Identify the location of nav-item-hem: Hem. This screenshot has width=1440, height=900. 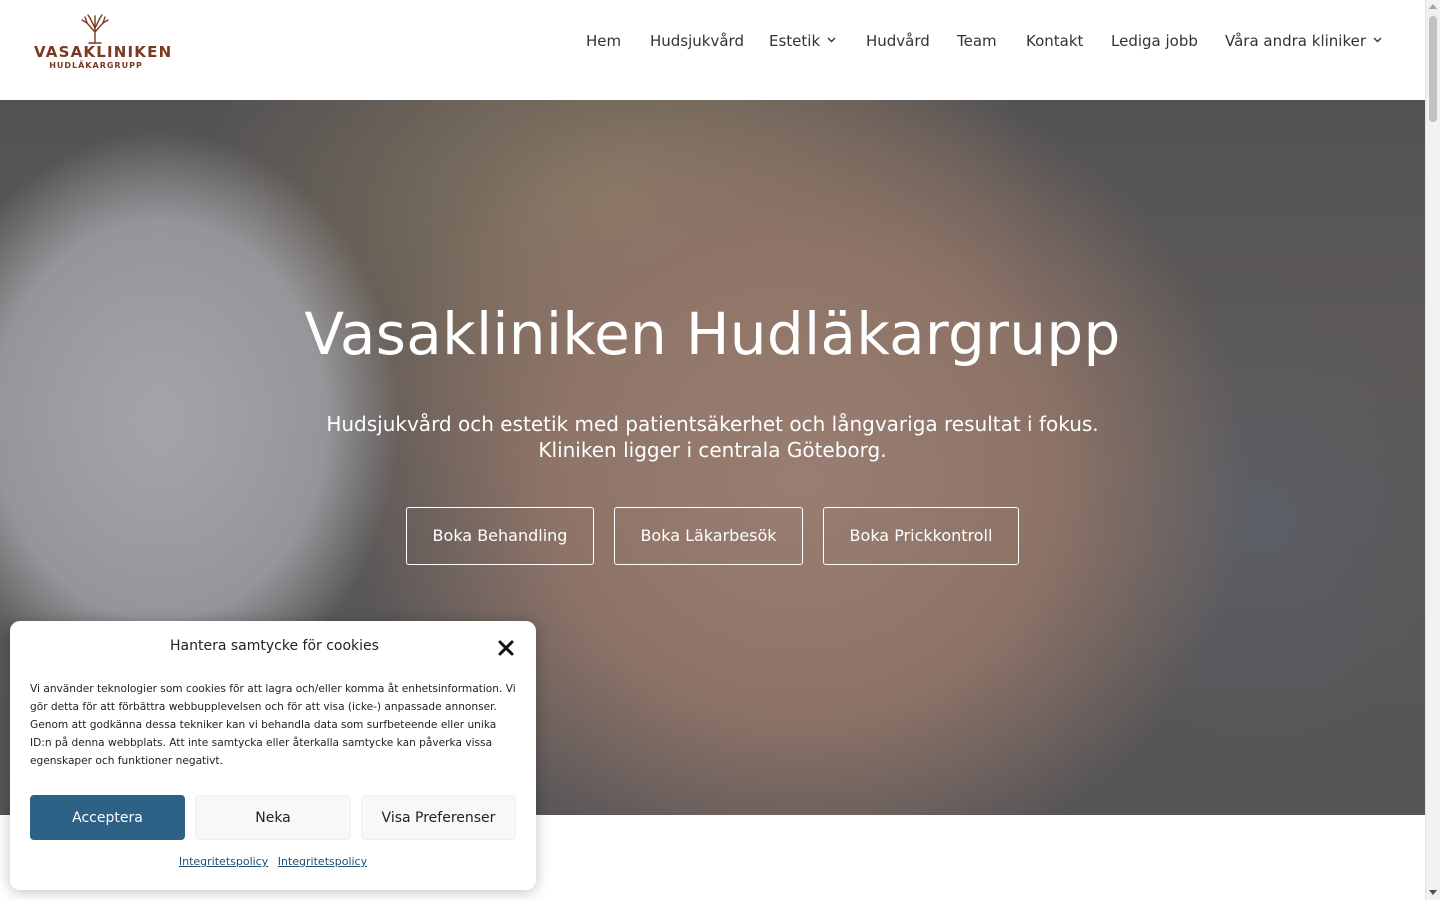
(603, 41).